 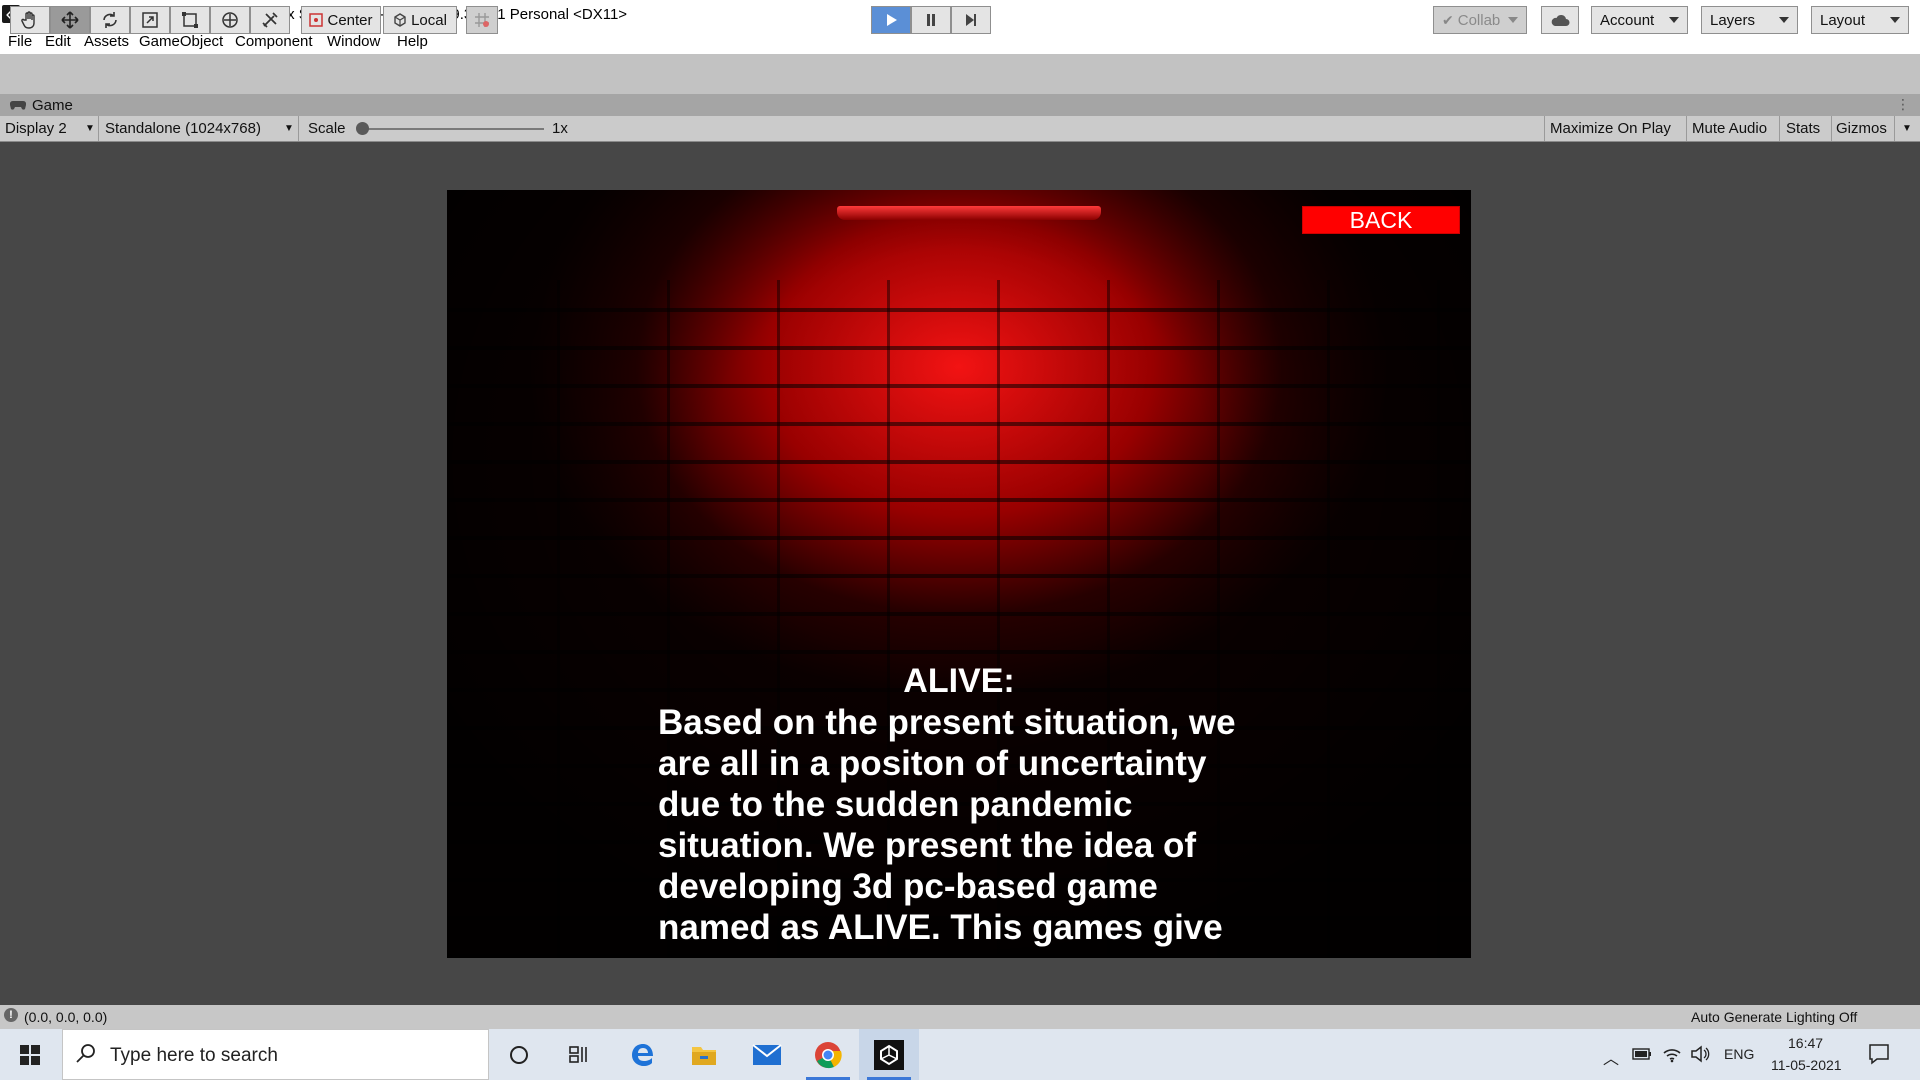 I want to click on display-dropdown: Display 2 ▼, so click(x=50, y=128).